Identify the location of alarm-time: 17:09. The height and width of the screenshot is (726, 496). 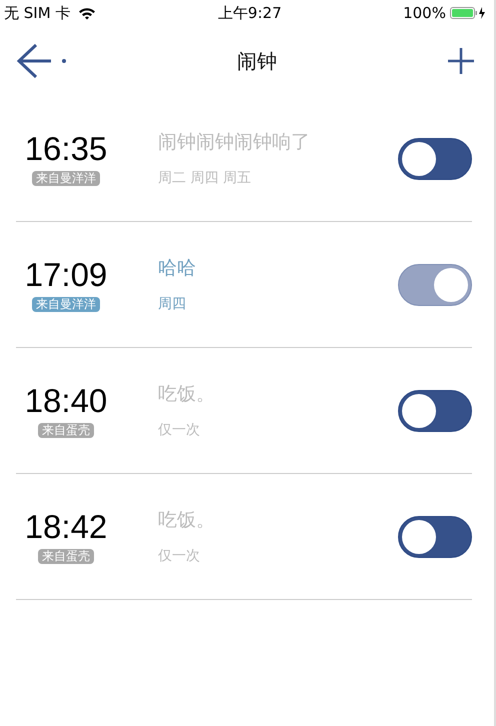
(66, 274).